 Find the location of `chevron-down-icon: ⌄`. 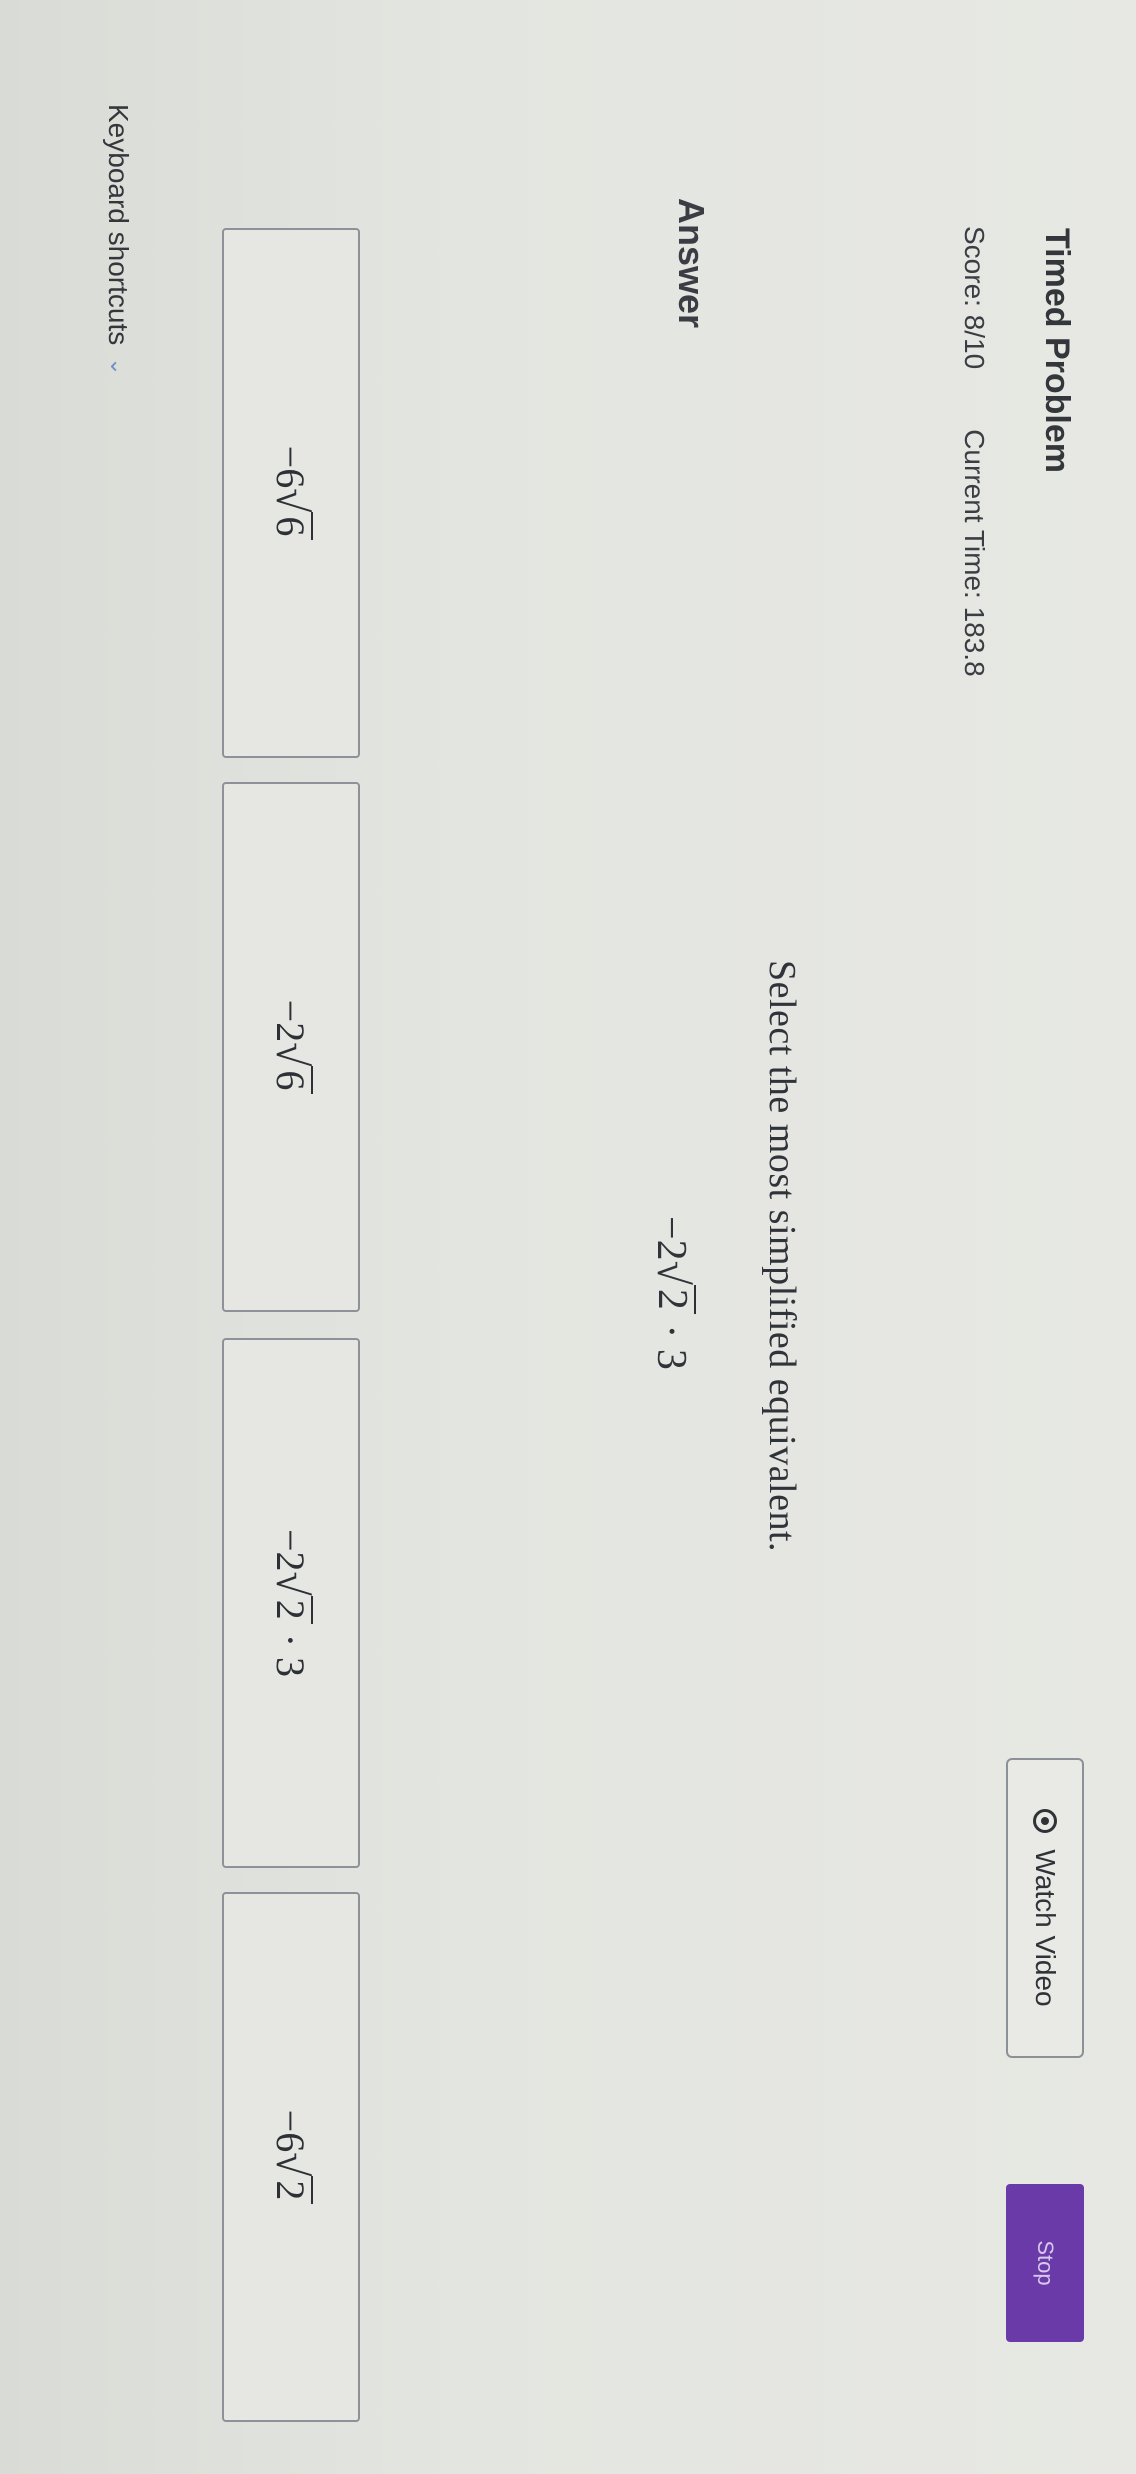

chevron-down-icon: ⌄ is located at coordinates (118, 366).